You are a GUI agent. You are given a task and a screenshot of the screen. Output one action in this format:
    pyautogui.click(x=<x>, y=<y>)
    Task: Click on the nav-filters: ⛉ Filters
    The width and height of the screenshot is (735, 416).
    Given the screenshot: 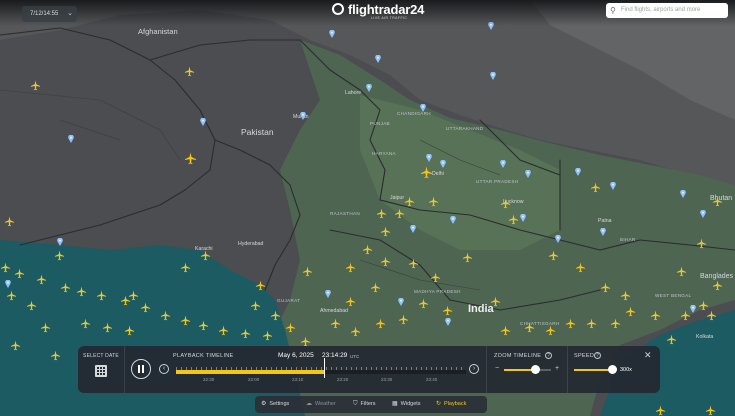 What is the action you would take?
    pyautogui.click(x=364, y=404)
    